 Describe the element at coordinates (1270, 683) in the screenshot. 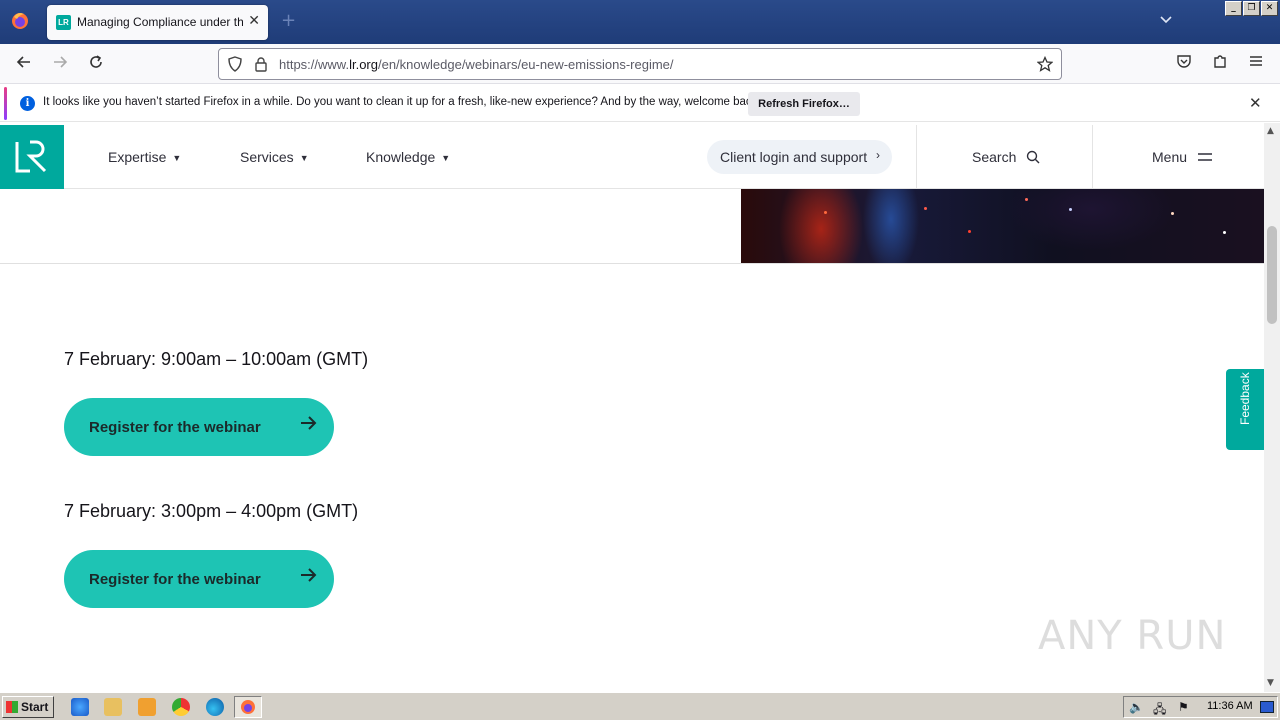

I see `scroll-down-icon: ▼` at that location.